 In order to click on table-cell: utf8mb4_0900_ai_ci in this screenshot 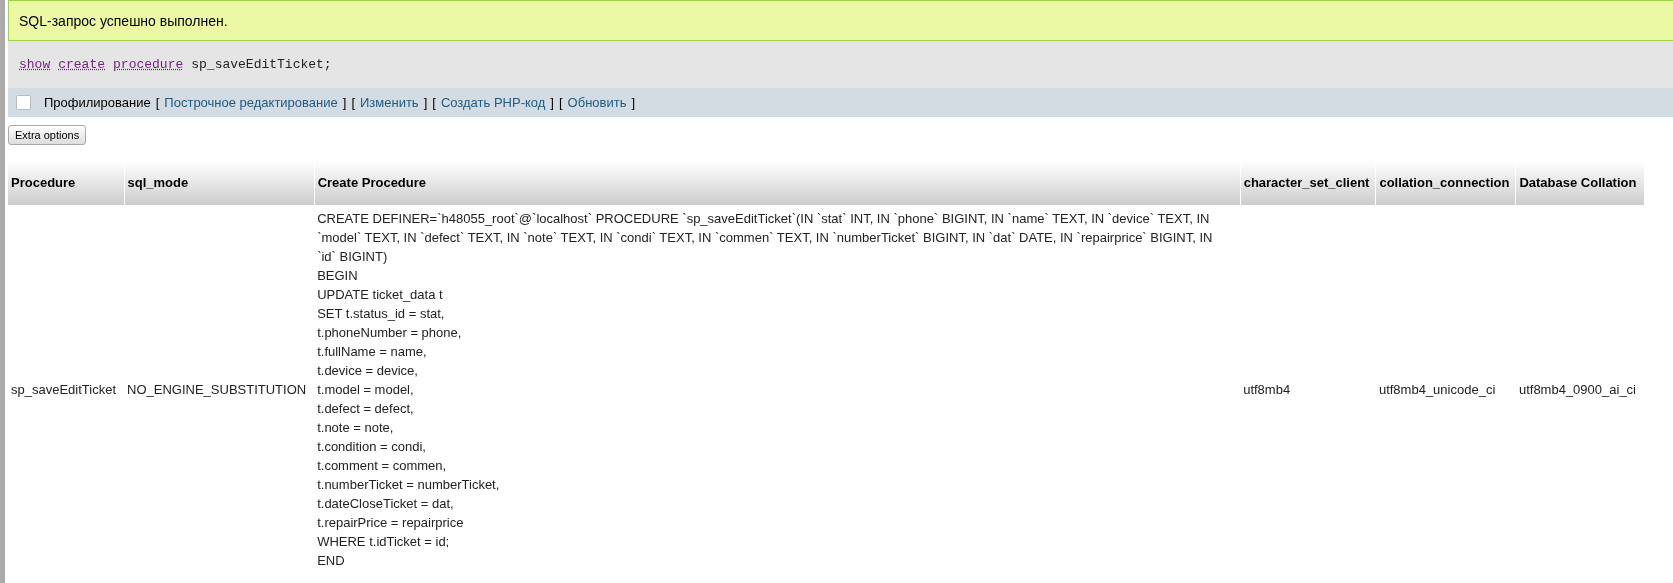, I will do `click(1579, 387)`.